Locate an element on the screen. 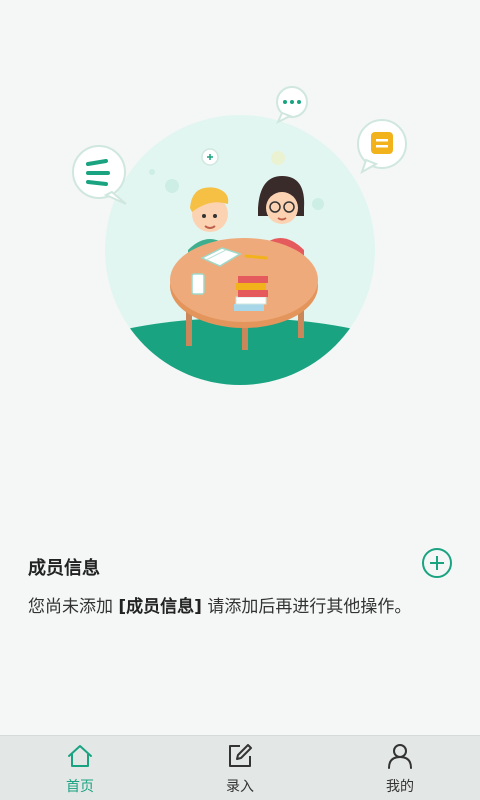 This screenshot has height=800, width=480. home-icon is located at coordinates (80, 756).